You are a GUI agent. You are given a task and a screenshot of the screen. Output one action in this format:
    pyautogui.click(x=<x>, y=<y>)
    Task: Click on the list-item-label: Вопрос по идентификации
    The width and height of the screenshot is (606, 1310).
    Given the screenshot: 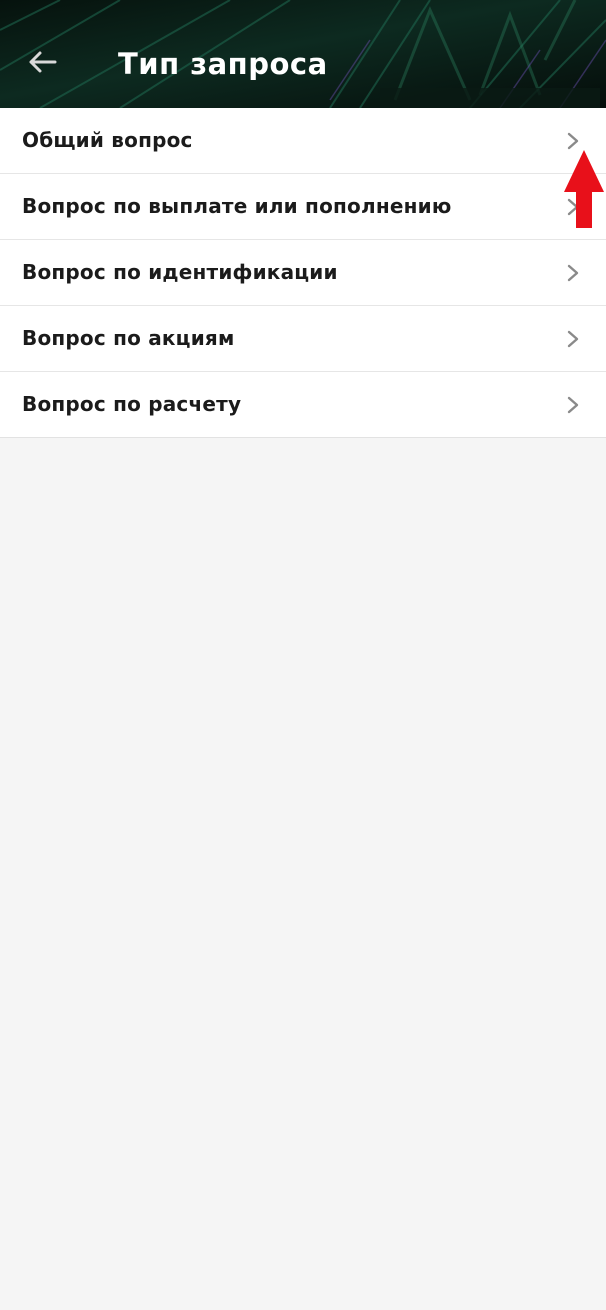 What is the action you would take?
    pyautogui.click(x=180, y=272)
    